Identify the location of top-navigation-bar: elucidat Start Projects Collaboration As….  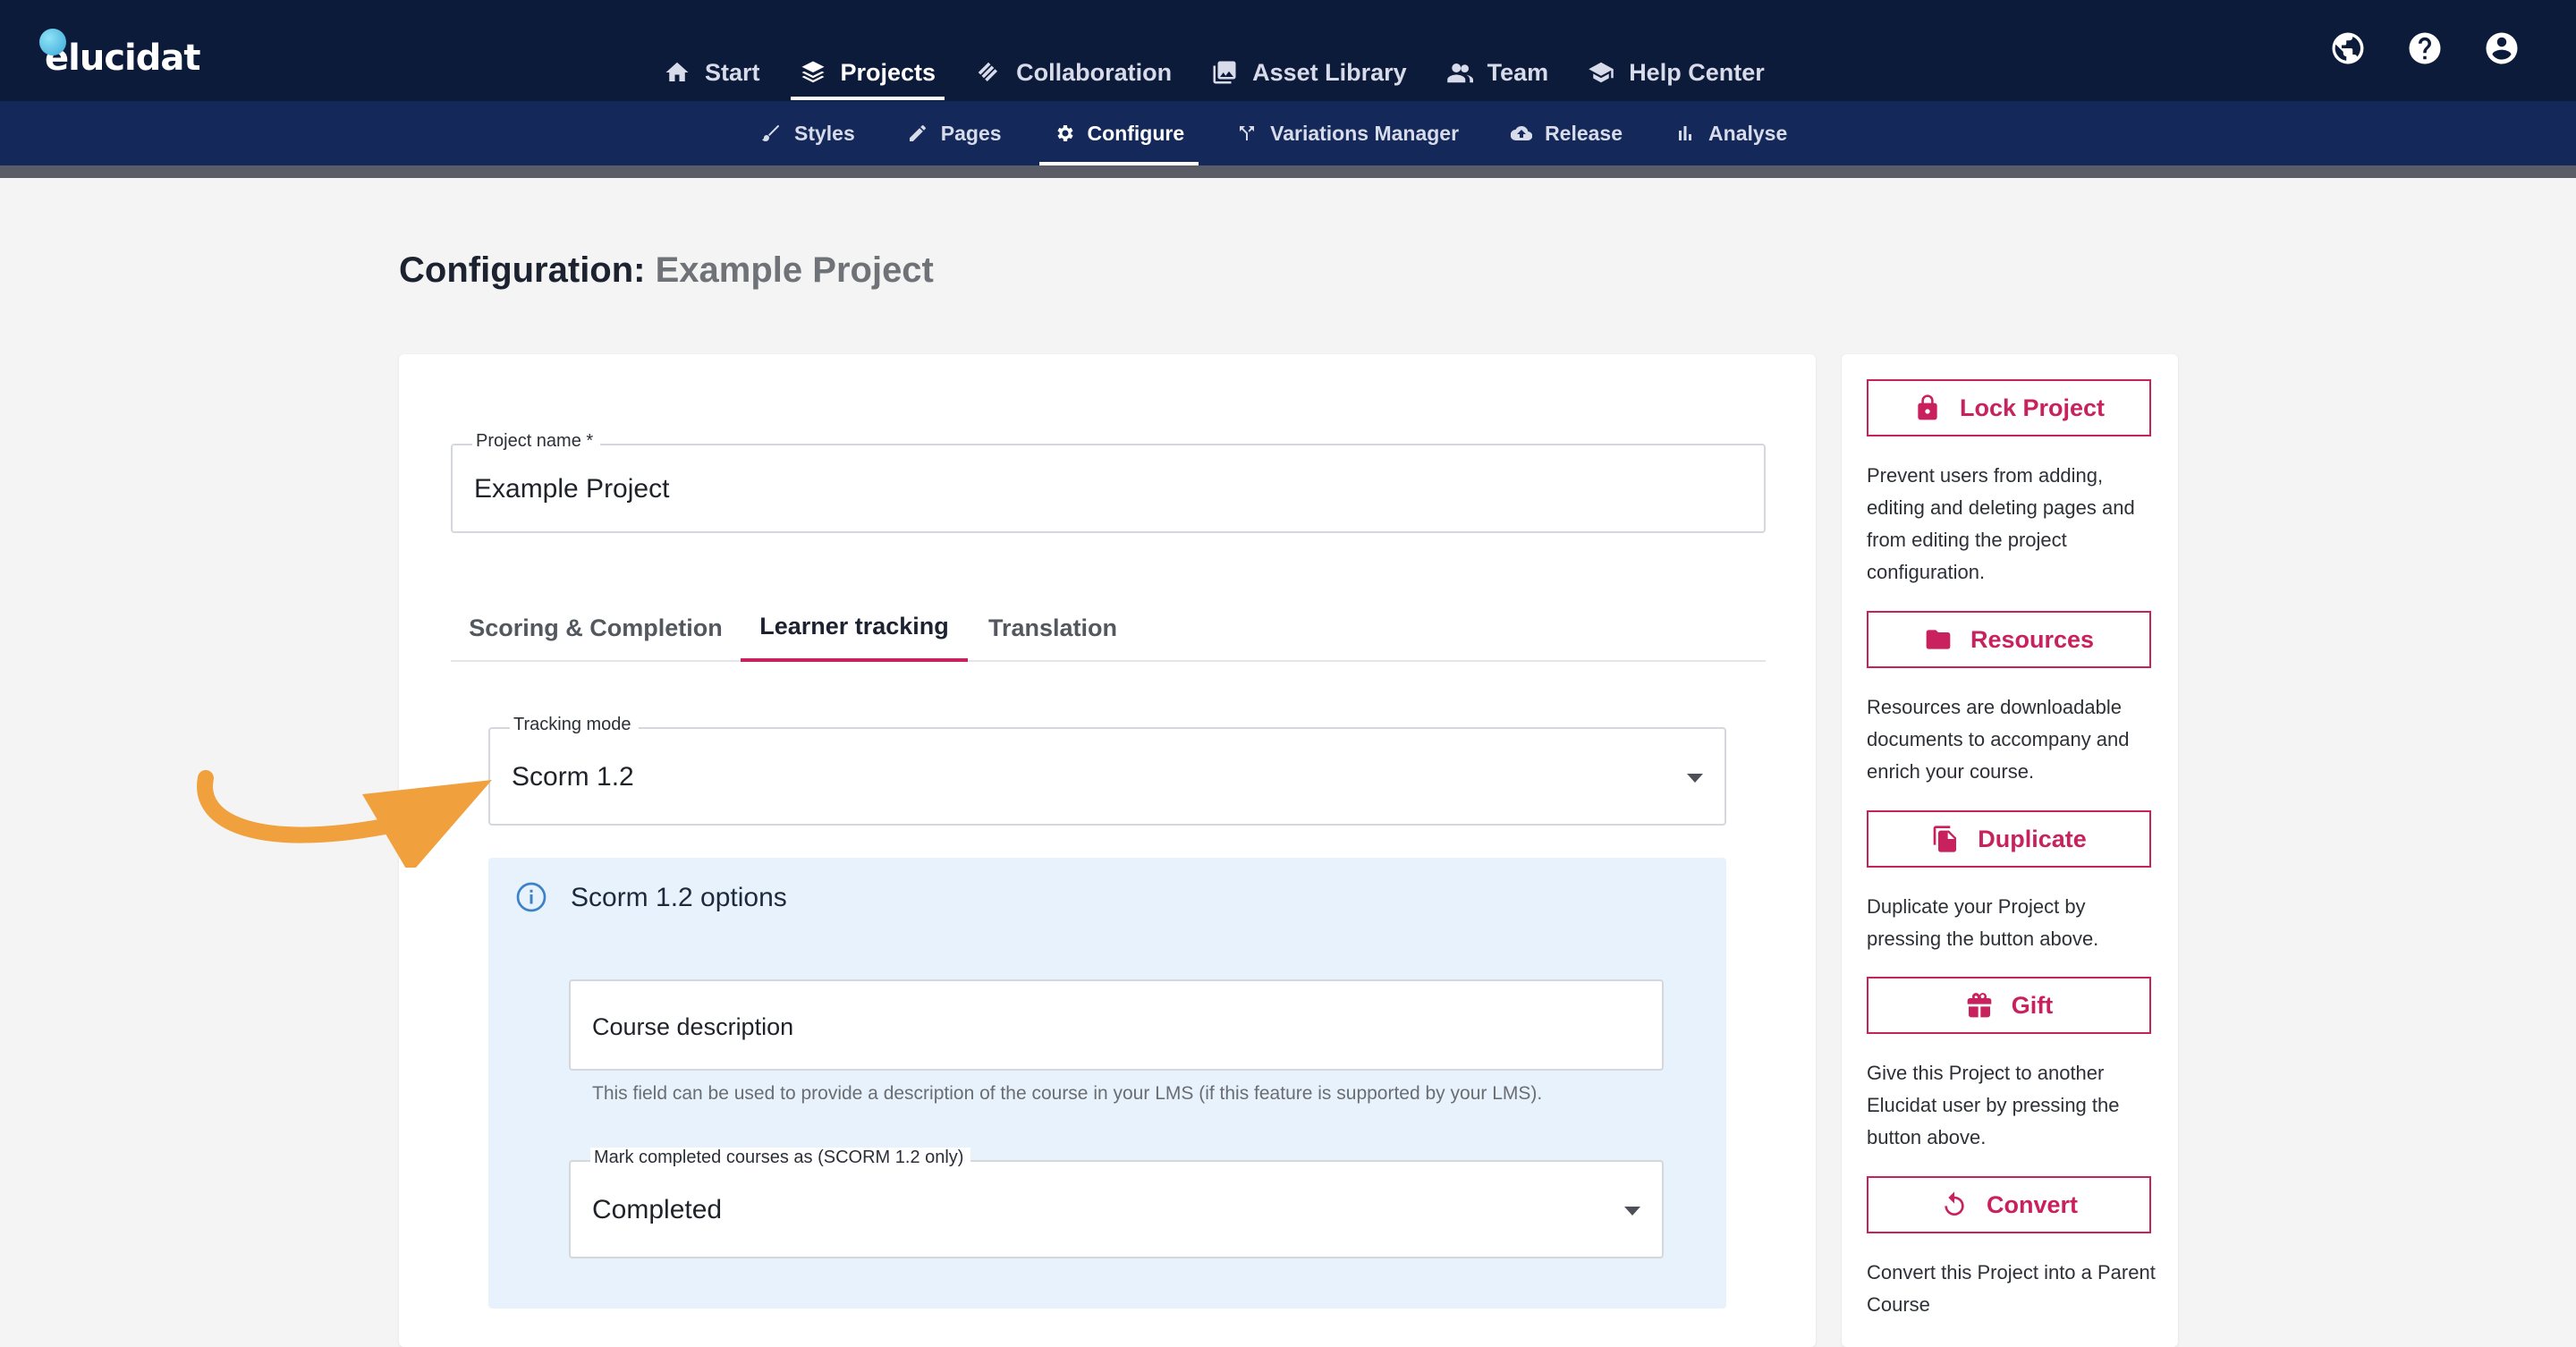
(1288, 50).